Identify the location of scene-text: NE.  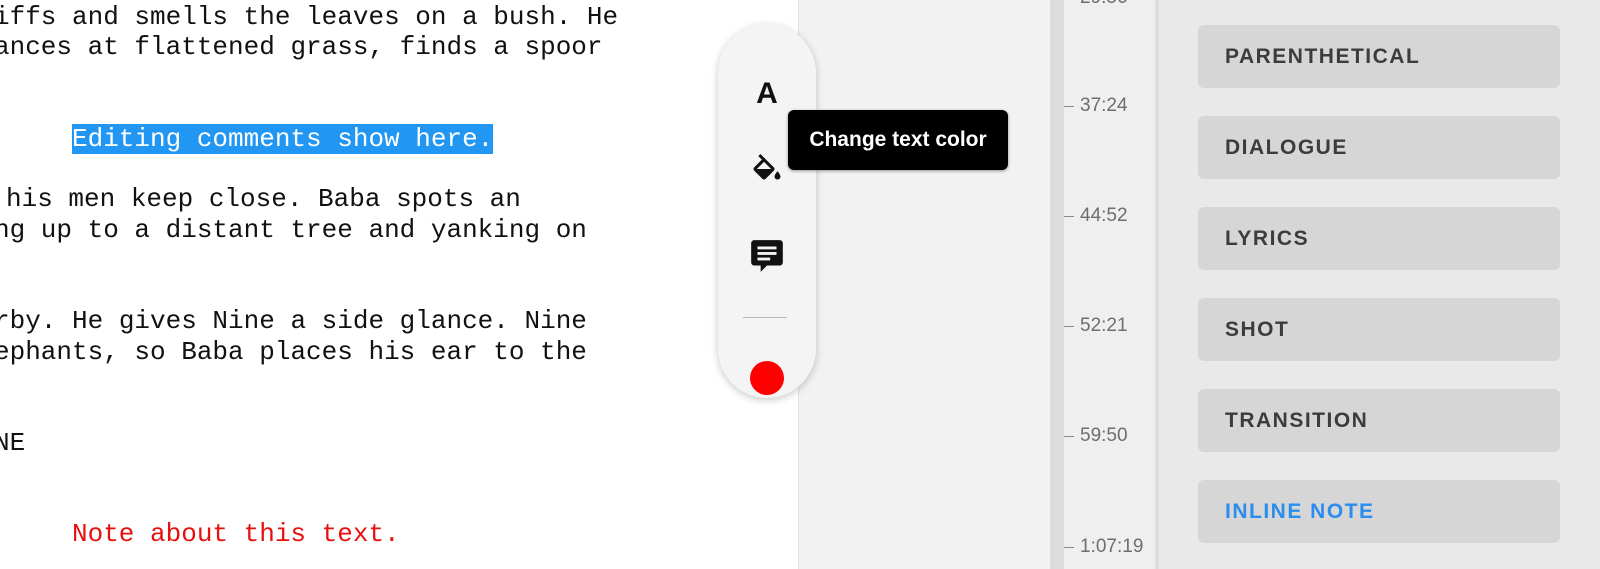
(12, 443).